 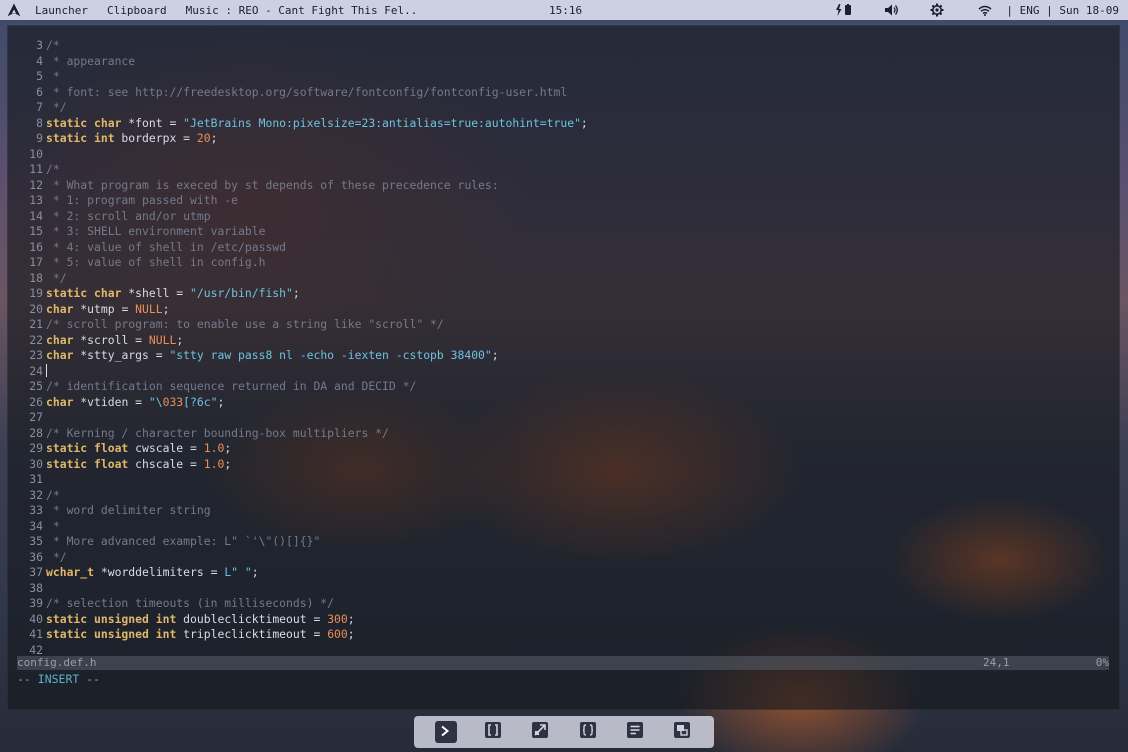 What do you see at coordinates (302, 108) in the screenshot?
I see `code-line: 7 */` at bounding box center [302, 108].